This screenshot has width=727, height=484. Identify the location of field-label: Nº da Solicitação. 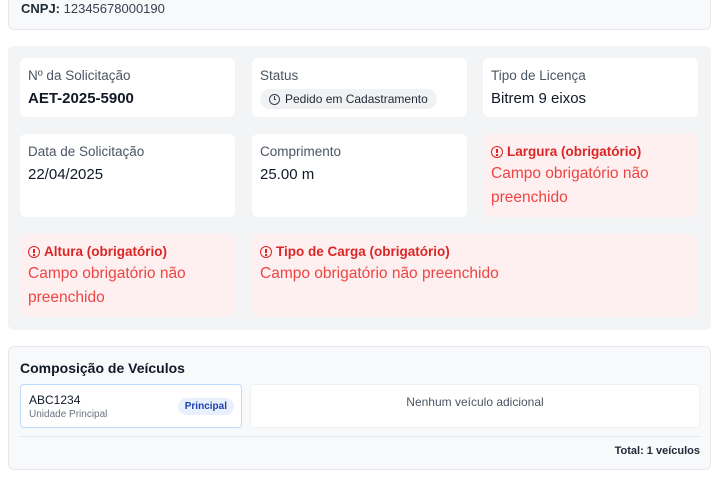
(79, 75).